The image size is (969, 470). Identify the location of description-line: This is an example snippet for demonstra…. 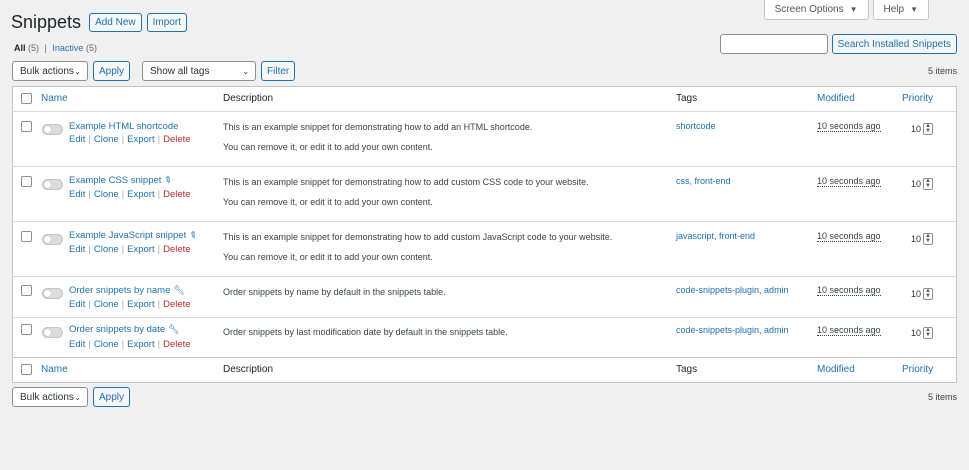
(406, 182).